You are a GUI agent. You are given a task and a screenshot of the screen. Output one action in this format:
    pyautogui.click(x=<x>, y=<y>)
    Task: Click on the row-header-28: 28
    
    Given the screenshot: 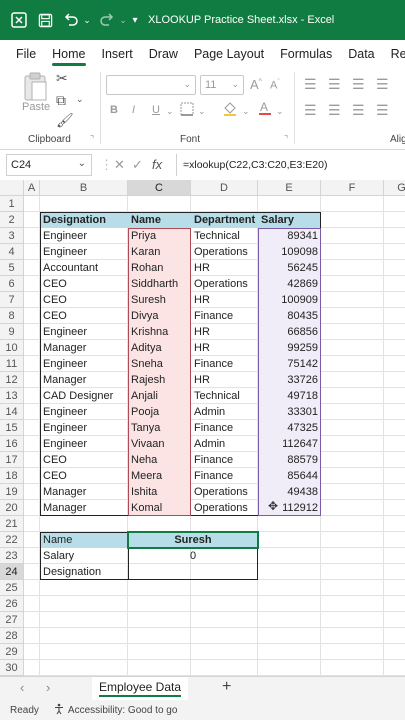 What is the action you would take?
    pyautogui.click(x=12, y=636)
    